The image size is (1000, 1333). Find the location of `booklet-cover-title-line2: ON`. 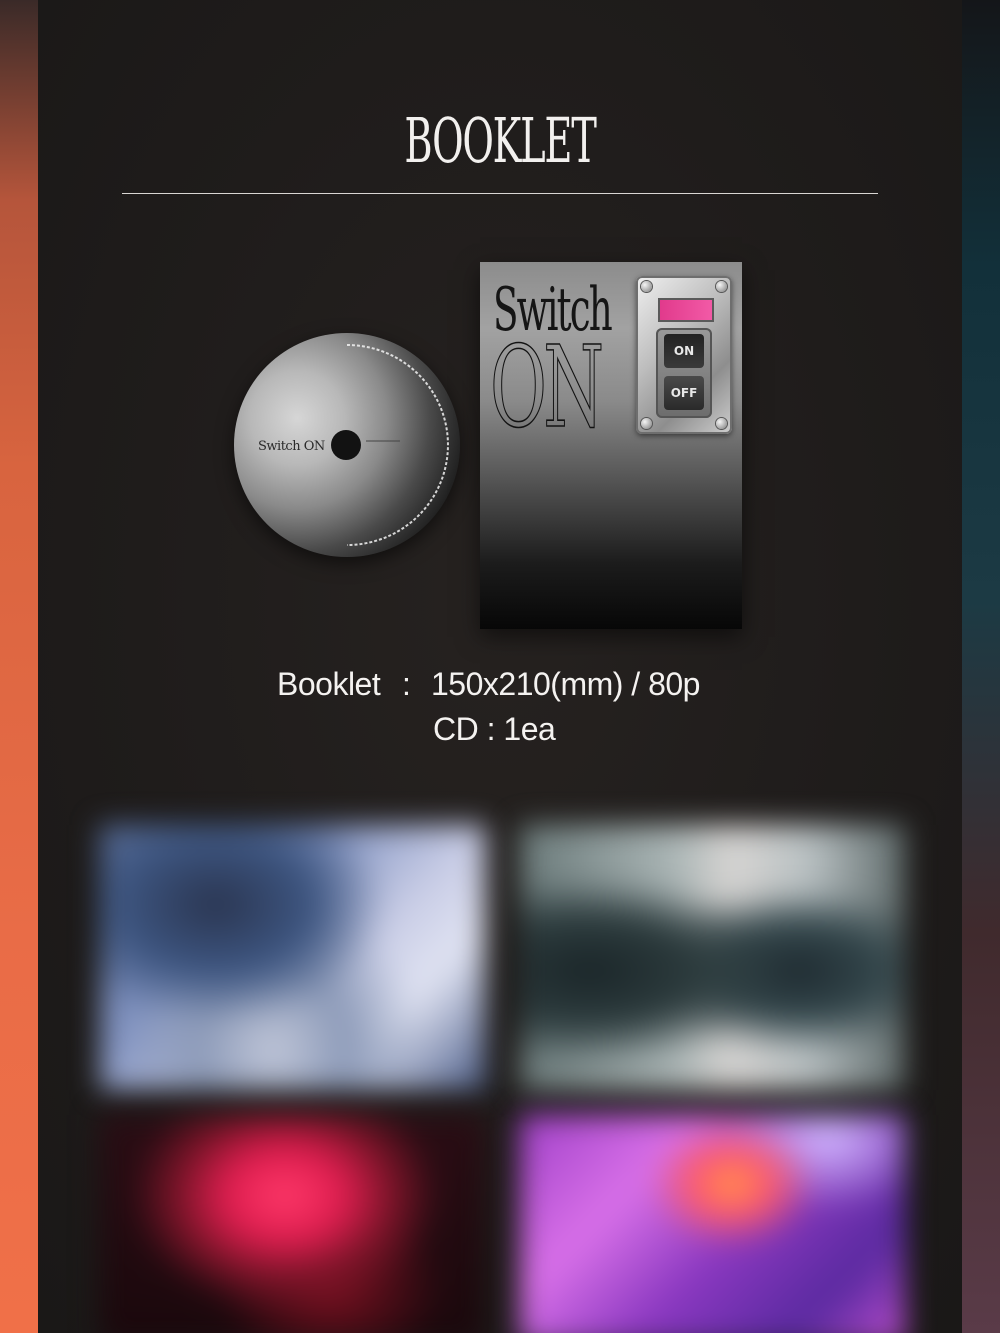

booklet-cover-title-line2: ON is located at coordinates (547, 388).